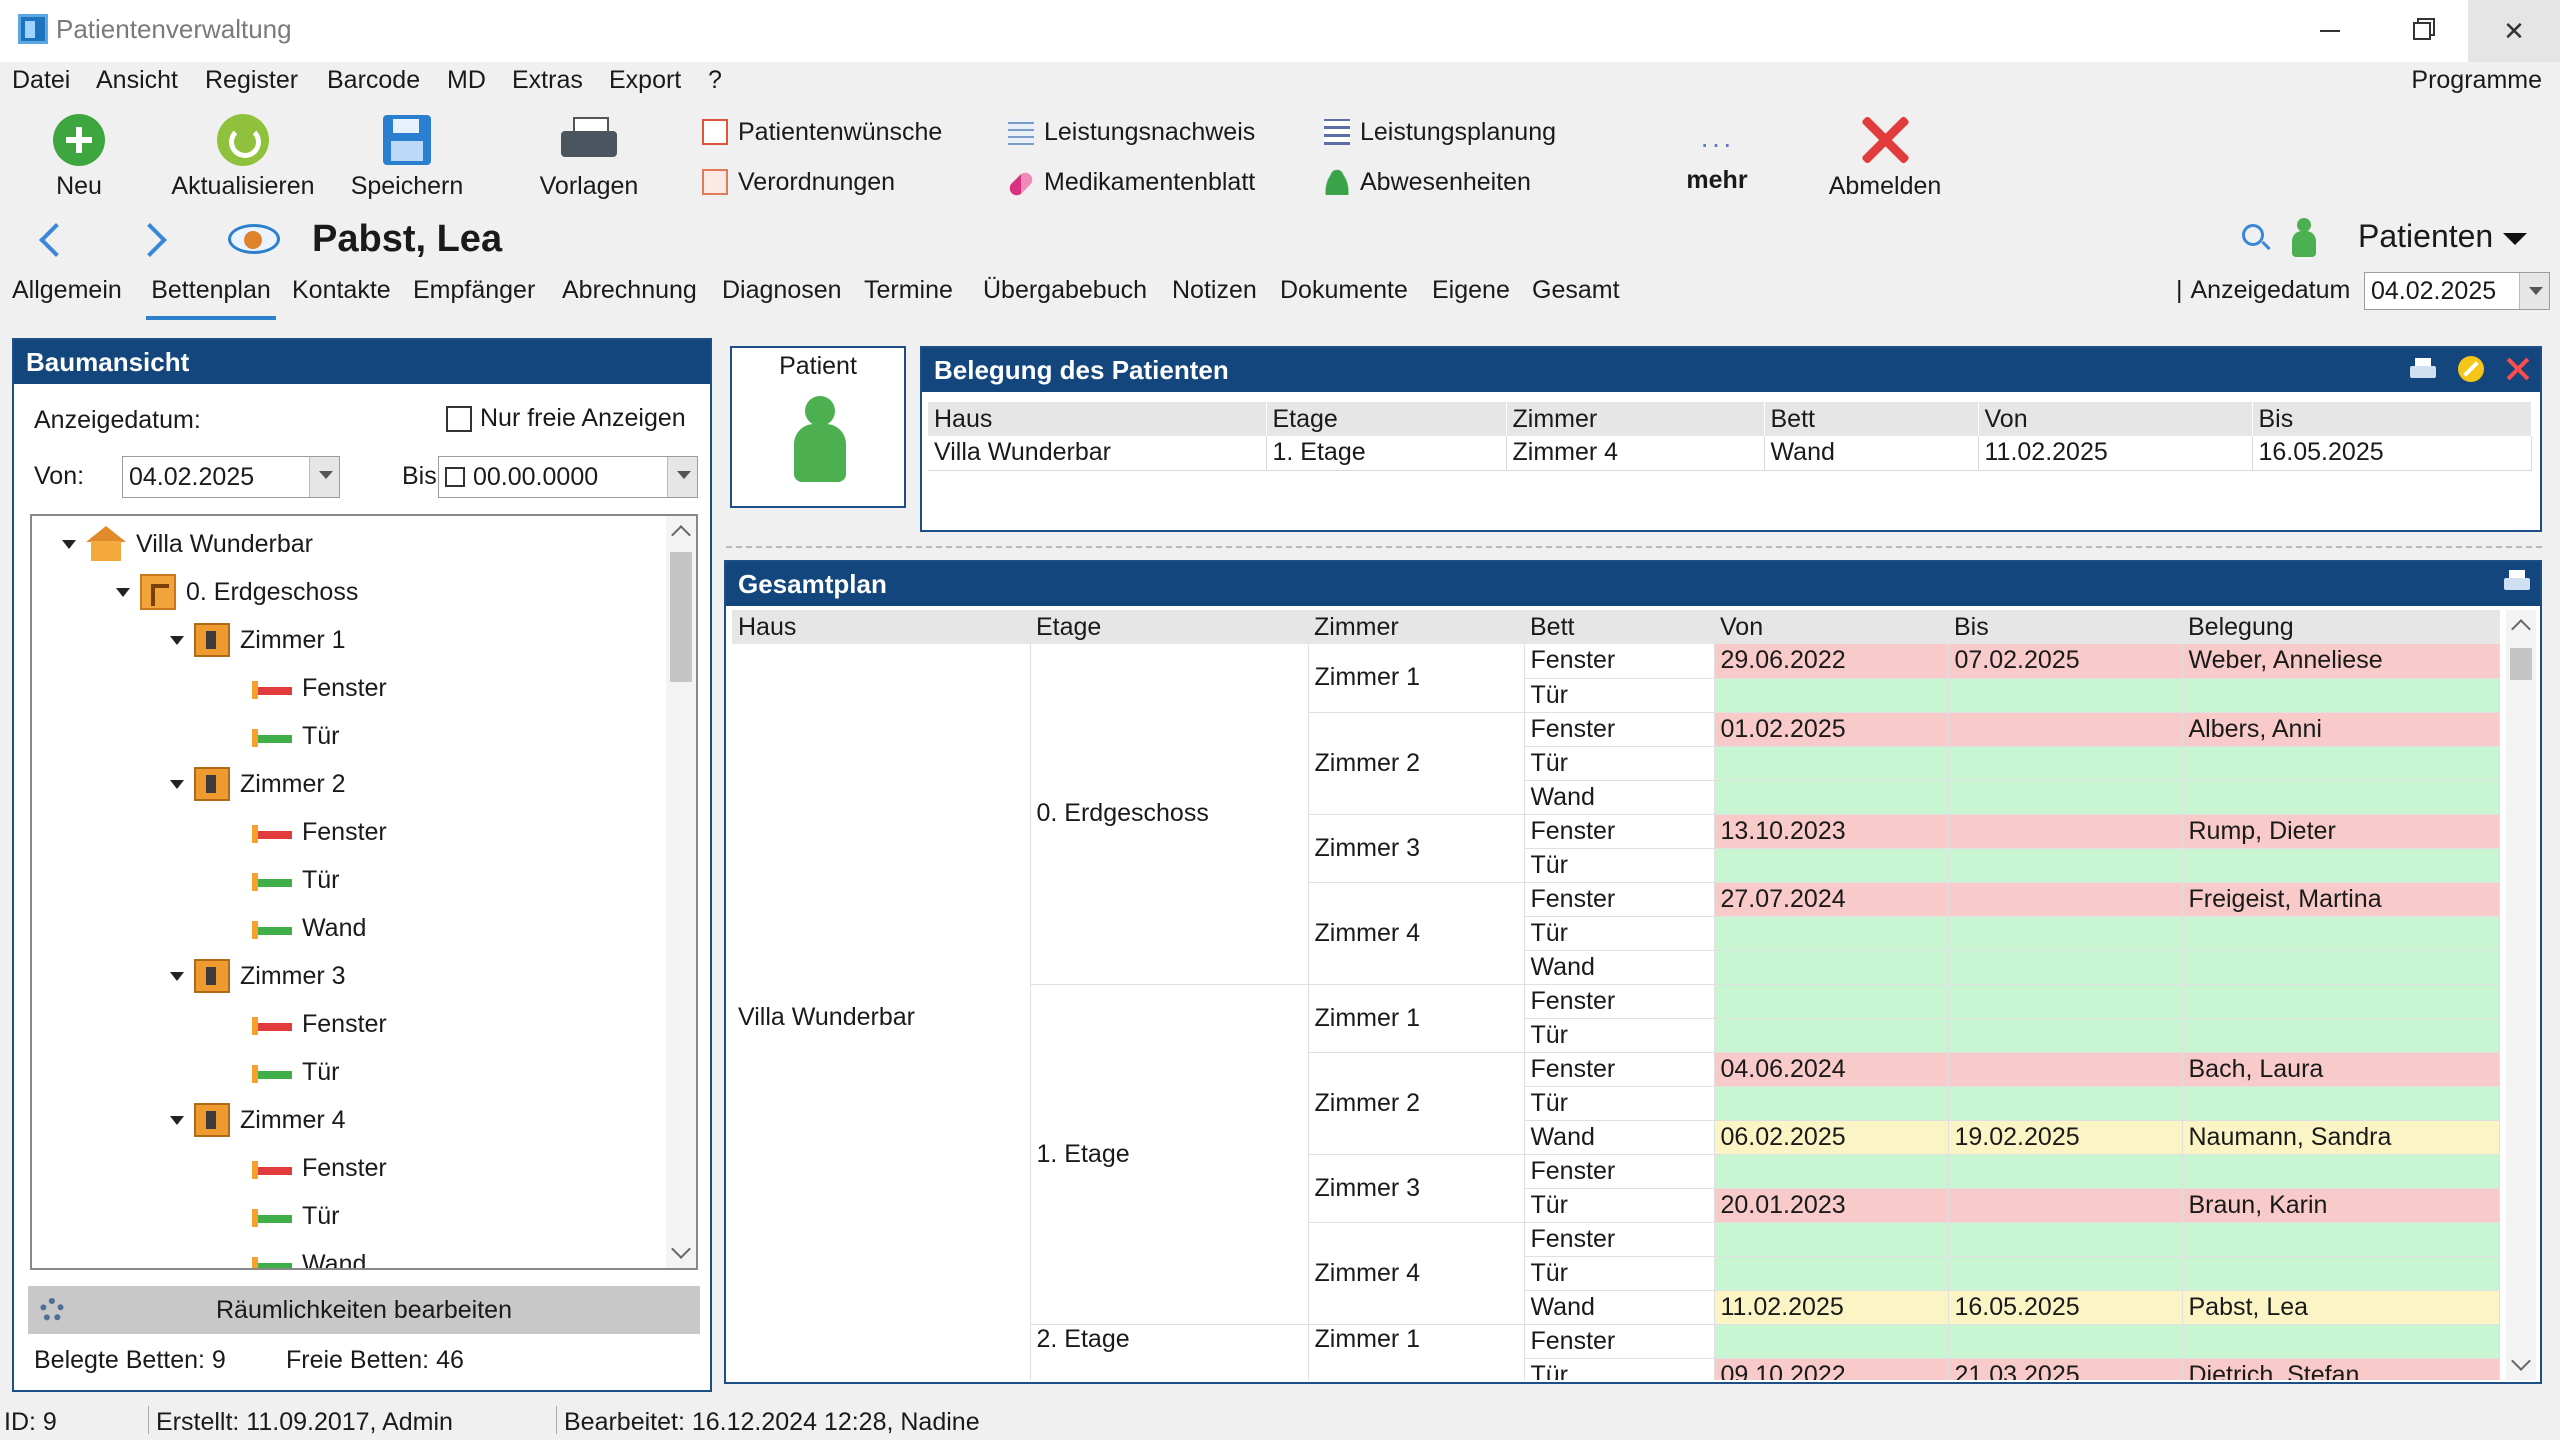 This screenshot has width=2560, height=1440. Describe the element at coordinates (258, 976) in the screenshot. I see `tree-item-room: Zimmer 3` at that location.